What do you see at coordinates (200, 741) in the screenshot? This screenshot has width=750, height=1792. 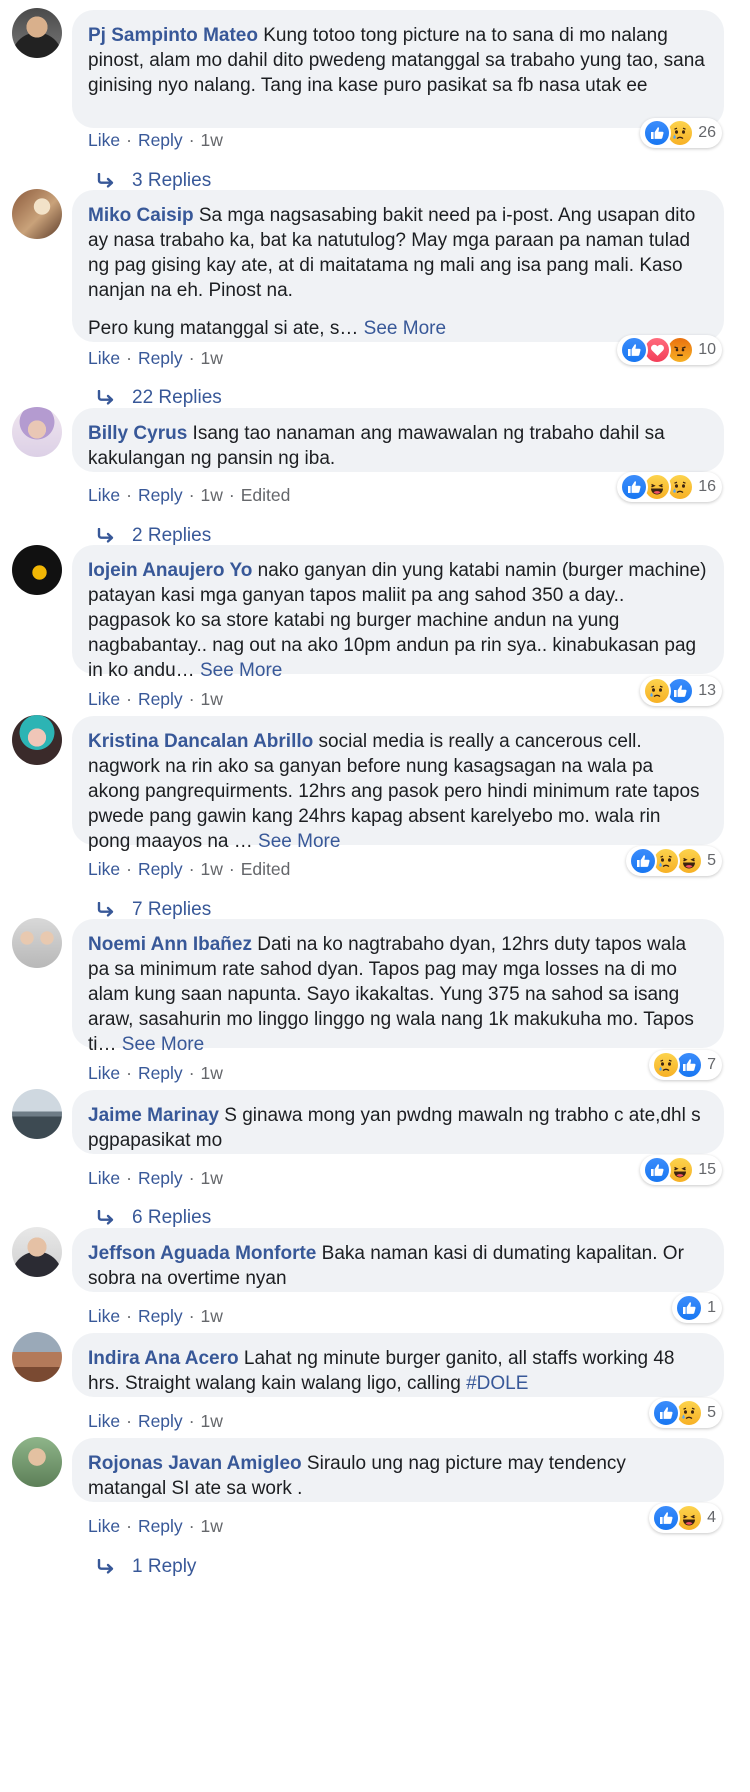 I see `comment-author: Kristina Dancalan Abrillo` at bounding box center [200, 741].